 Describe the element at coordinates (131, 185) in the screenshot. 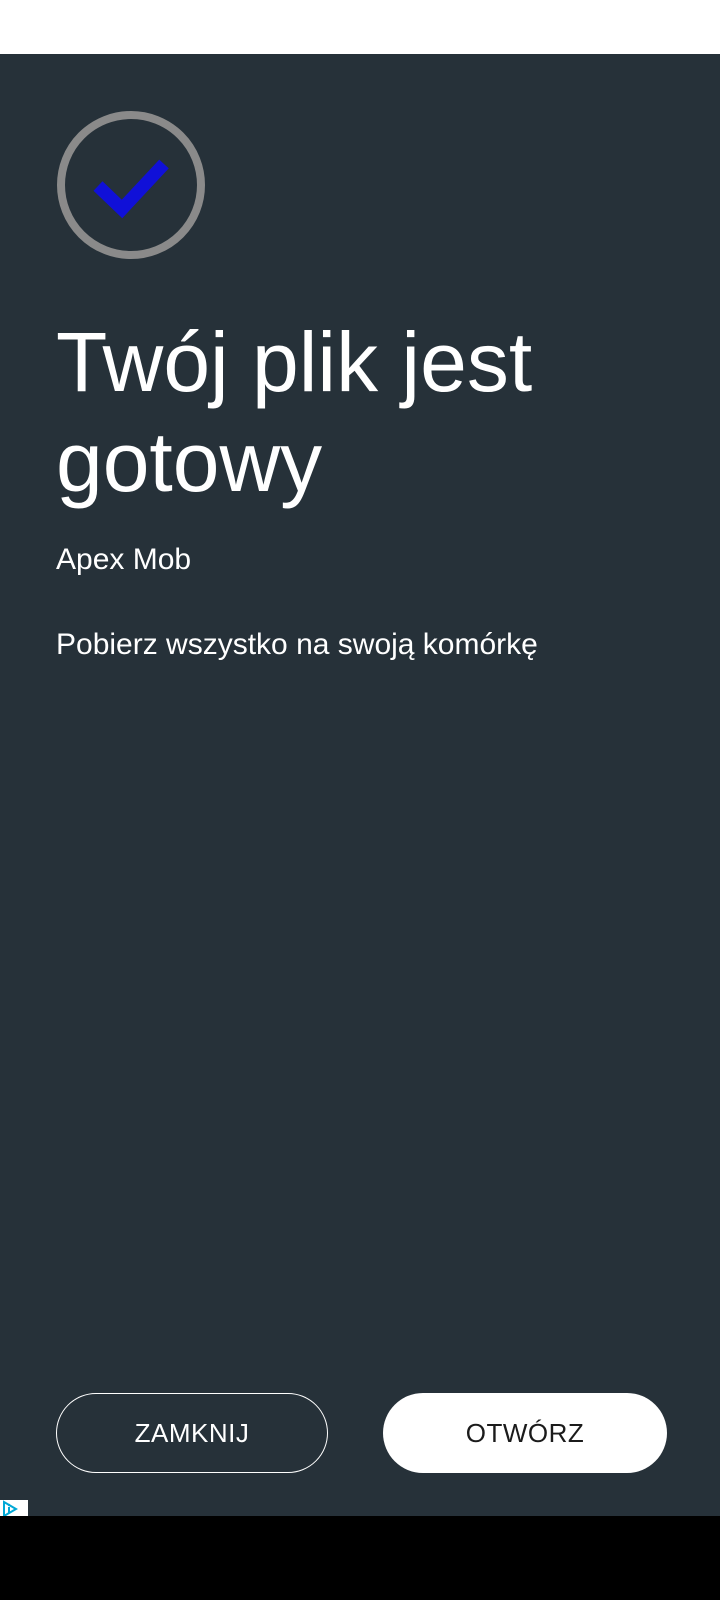

I see `check-circle-icon` at that location.